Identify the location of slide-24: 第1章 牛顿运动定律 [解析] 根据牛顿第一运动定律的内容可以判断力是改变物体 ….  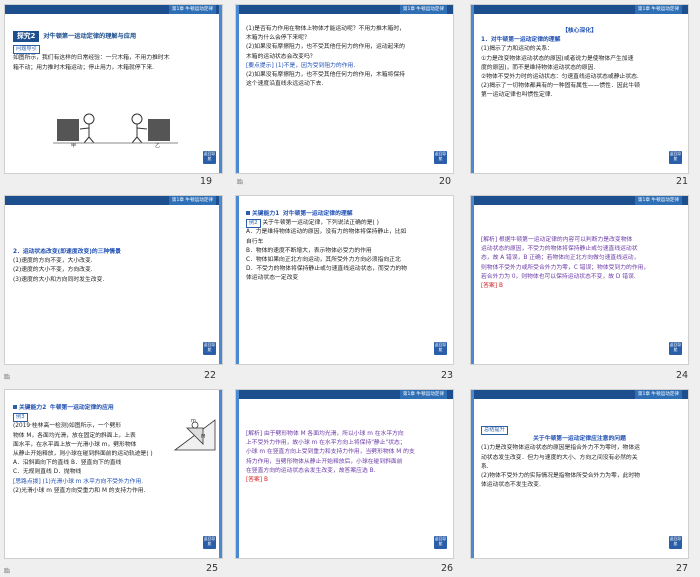
(579, 280).